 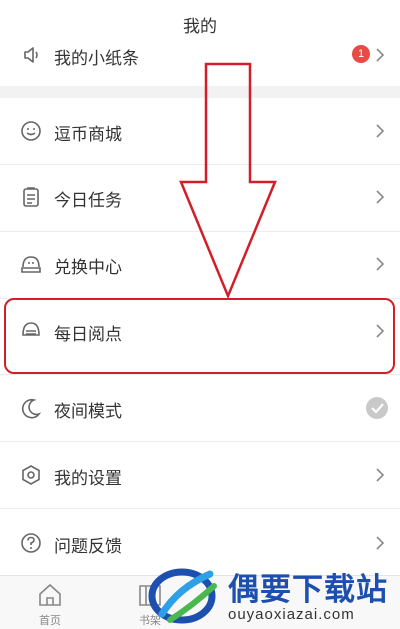 What do you see at coordinates (182, 596) in the screenshot?
I see `watermark-logo` at bounding box center [182, 596].